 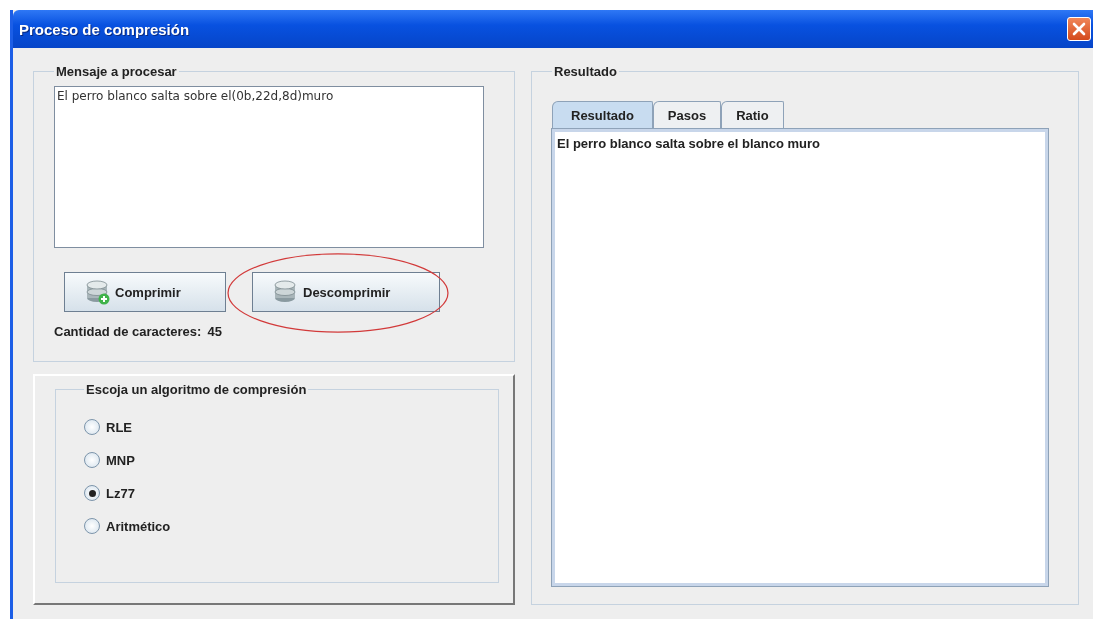 I want to click on window-title: Proceso de compresión, so click(x=104, y=29).